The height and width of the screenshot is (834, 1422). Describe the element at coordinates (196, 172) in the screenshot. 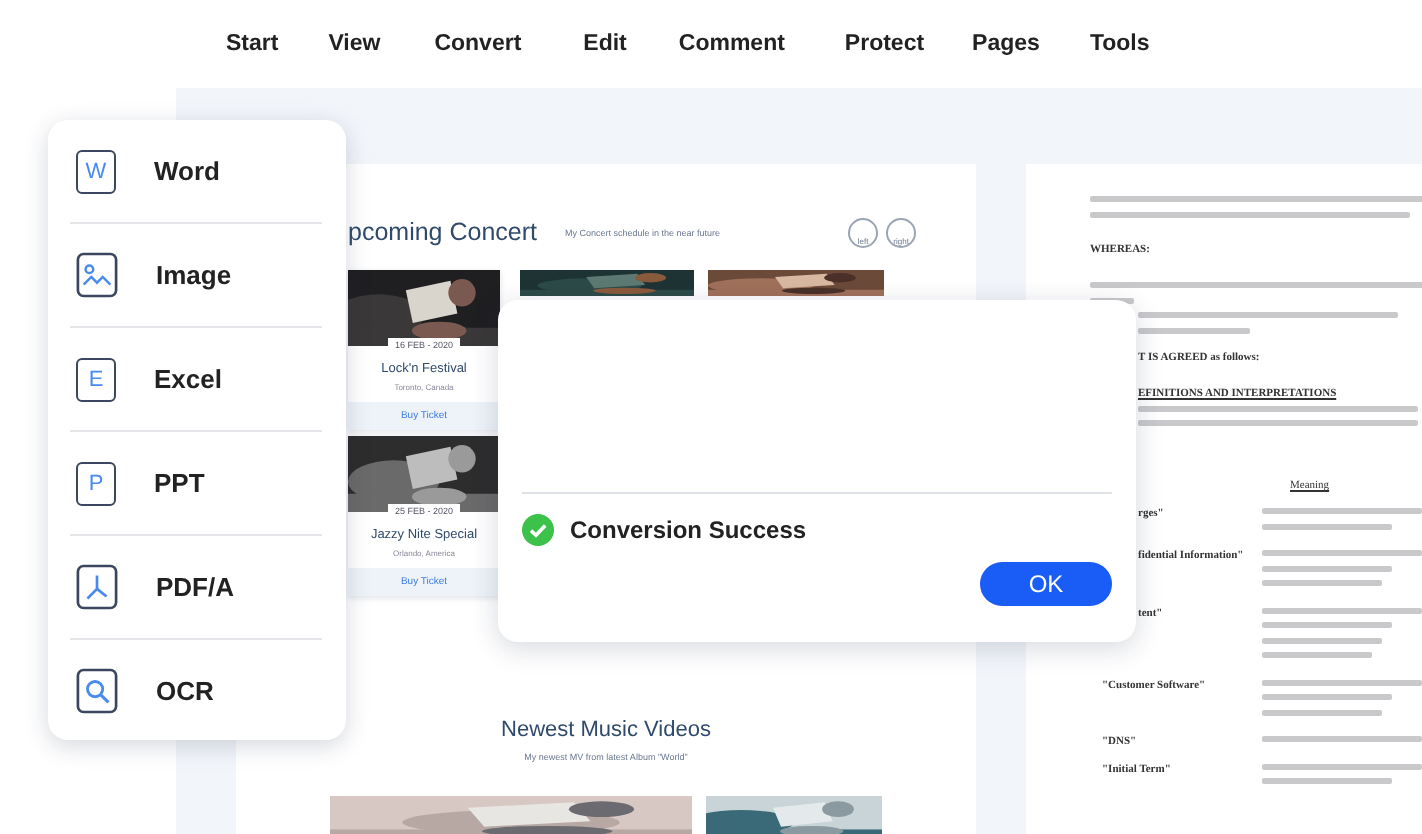

I see `menu-item: W Word` at that location.